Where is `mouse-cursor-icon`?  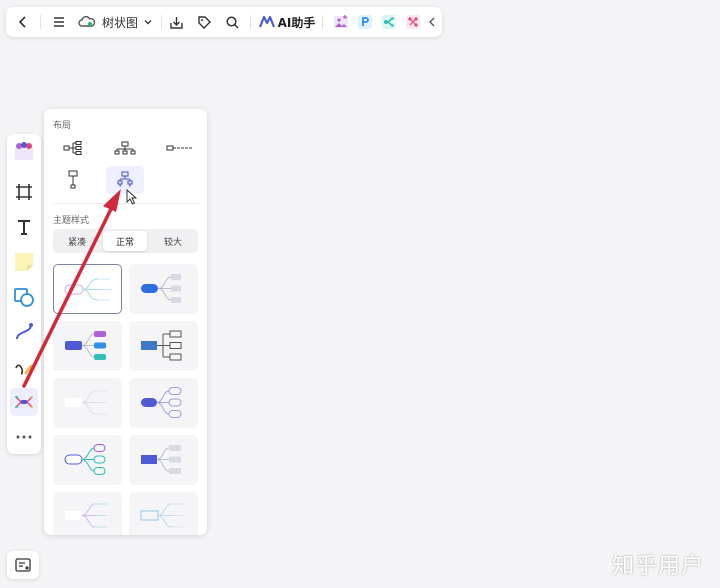
mouse-cursor-icon is located at coordinates (132, 196).